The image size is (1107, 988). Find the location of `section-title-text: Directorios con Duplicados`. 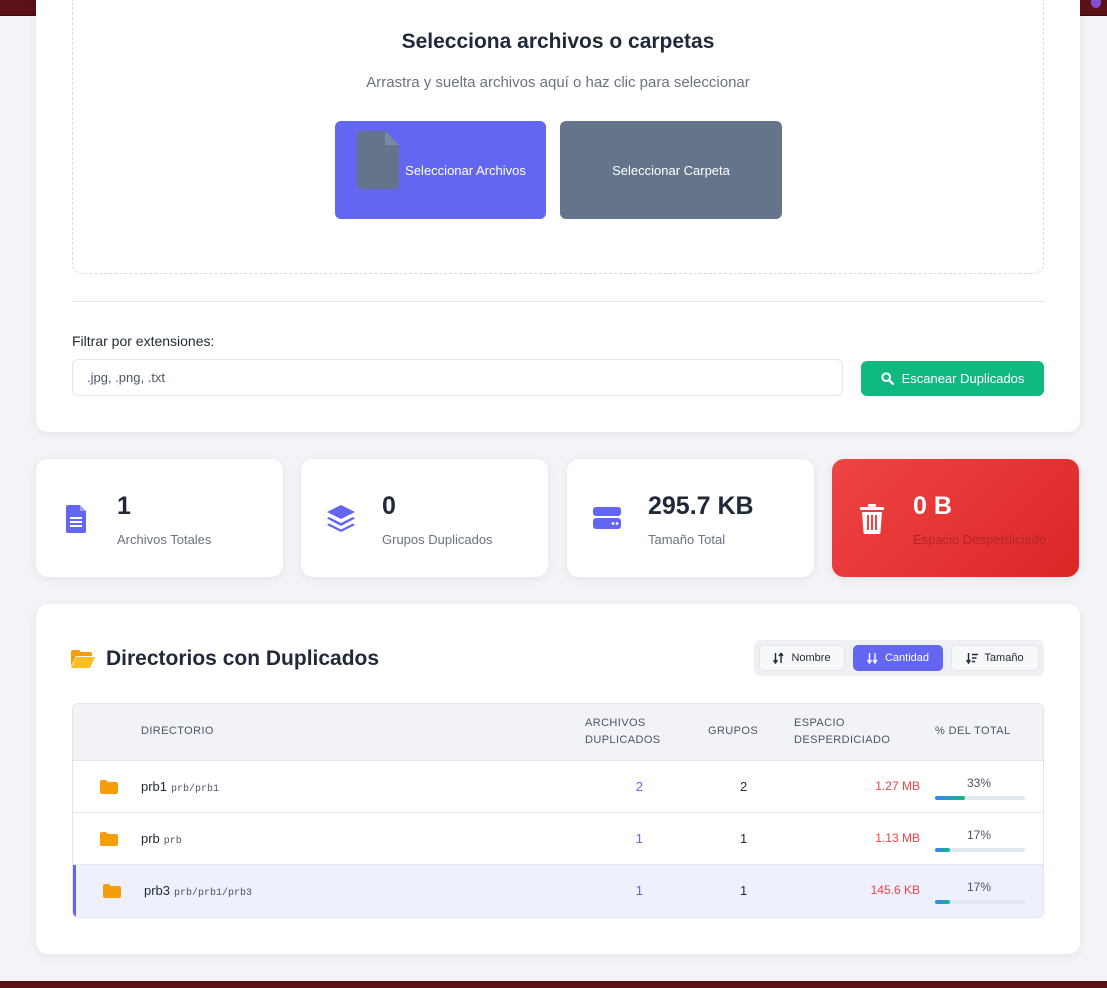

section-title-text: Directorios con Duplicados is located at coordinates (243, 658).